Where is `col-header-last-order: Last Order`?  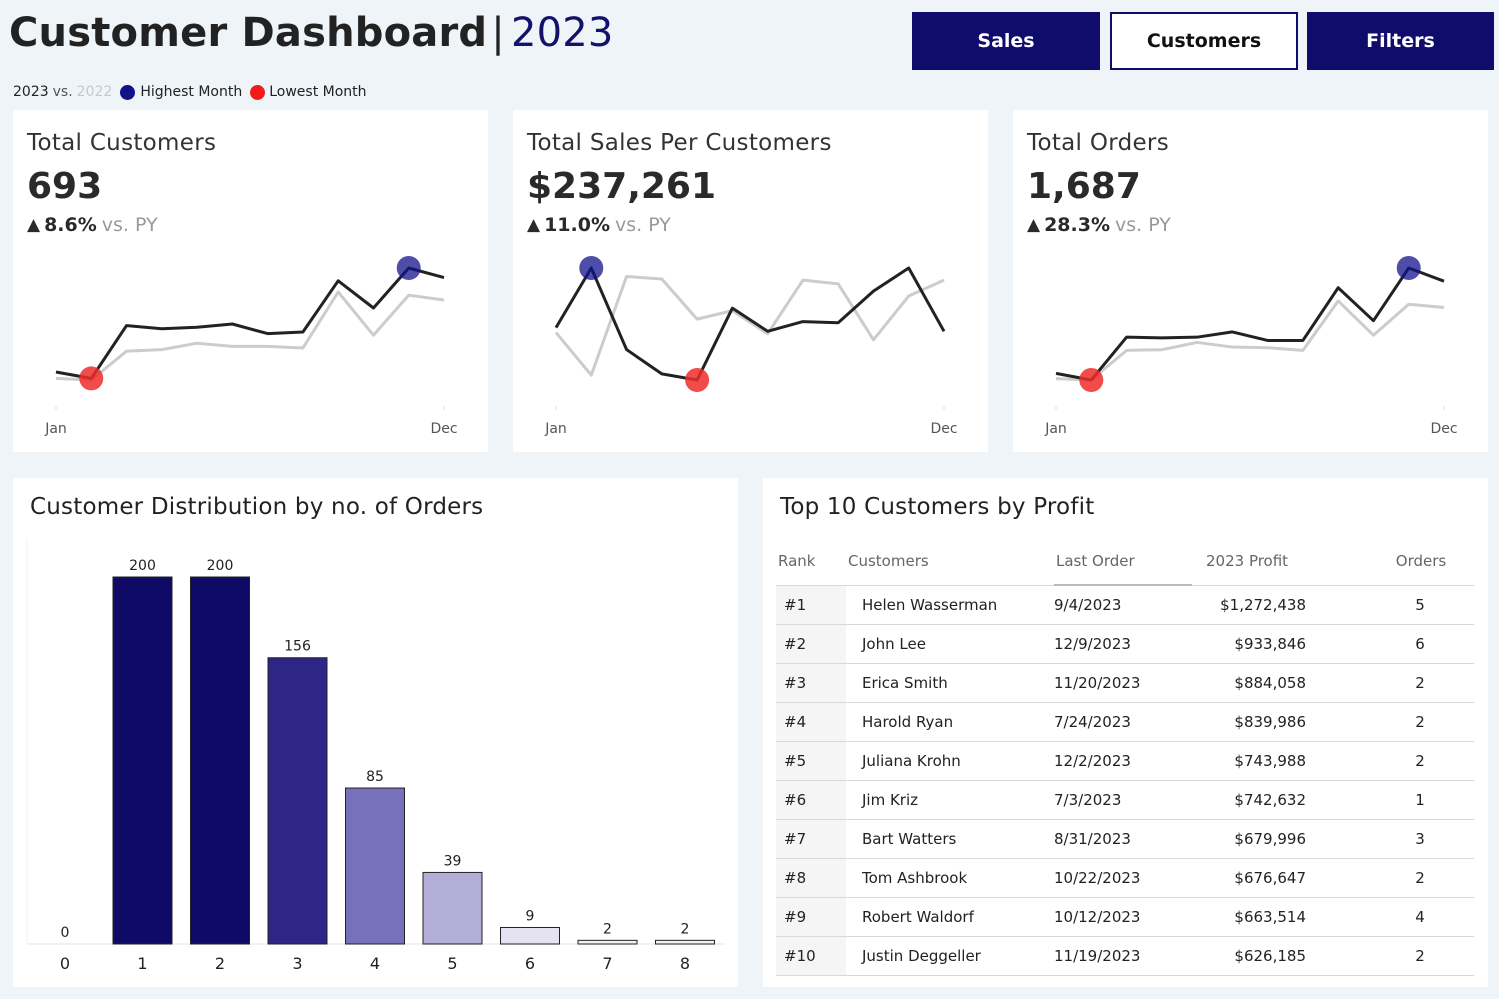 col-header-last-order: Last Order is located at coordinates (1123, 562).